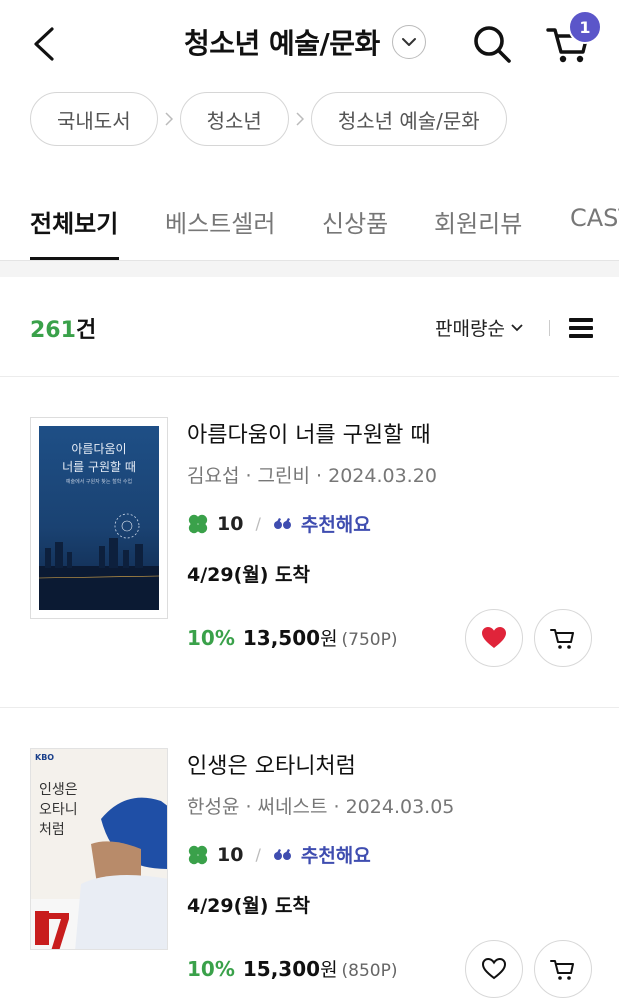 The width and height of the screenshot is (619, 1008). What do you see at coordinates (74, 258) in the screenshot?
I see `active-tab-indicator` at bounding box center [74, 258].